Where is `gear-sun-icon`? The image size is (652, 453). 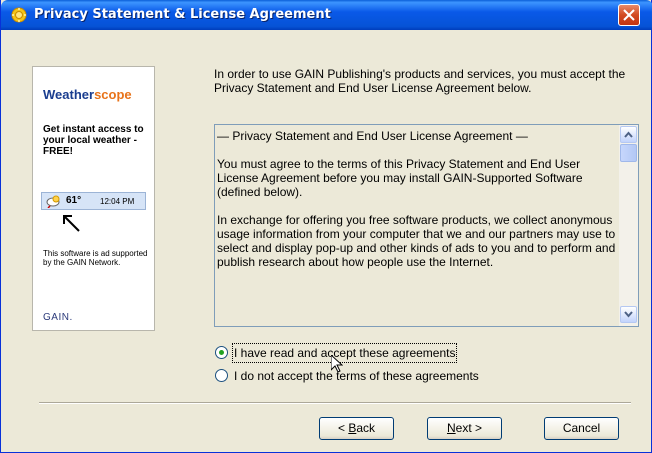
gear-sun-icon is located at coordinates (19, 15).